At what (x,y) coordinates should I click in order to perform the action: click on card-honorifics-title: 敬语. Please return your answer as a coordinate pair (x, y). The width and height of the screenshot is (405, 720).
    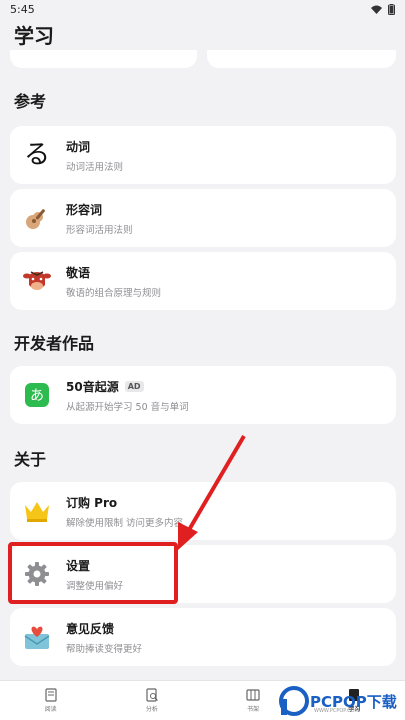
    Looking at the image, I should click on (78, 272).